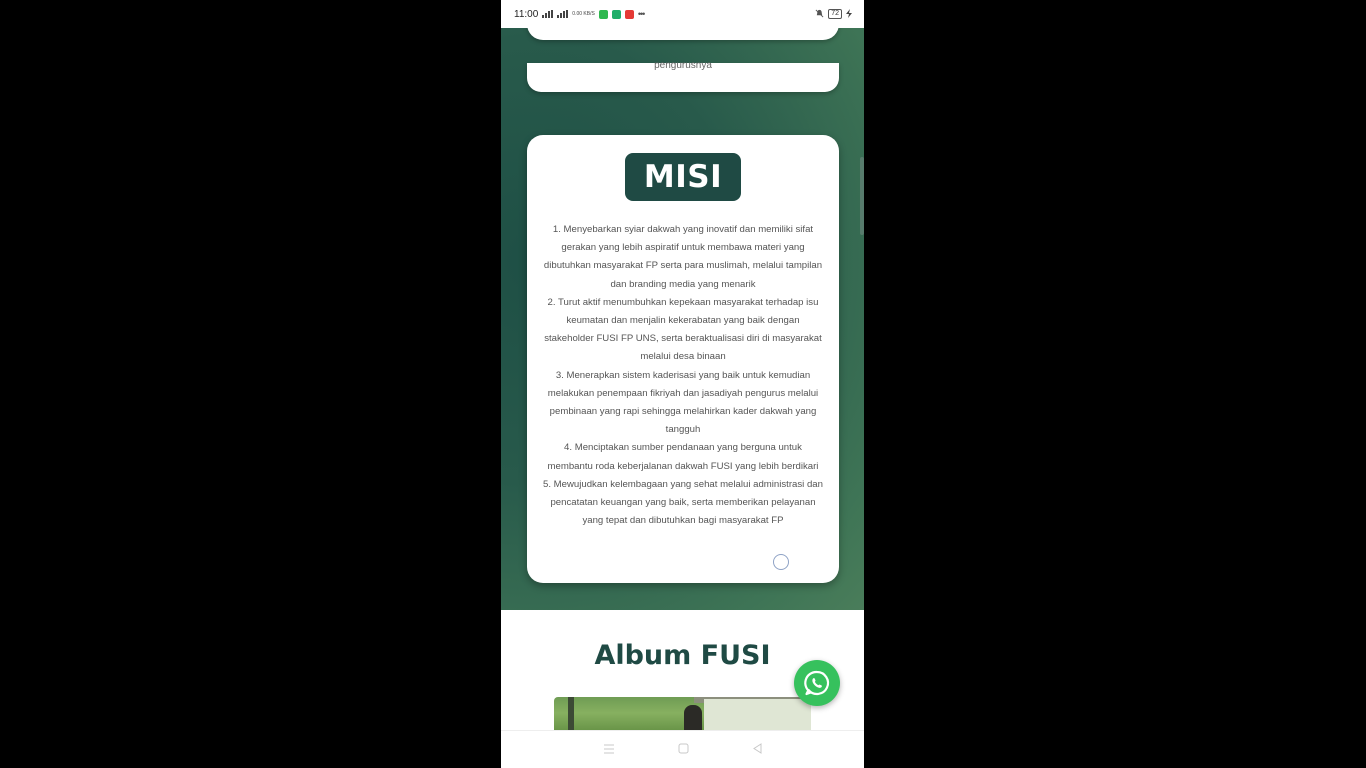  I want to click on navigation-bar, so click(682, 749).